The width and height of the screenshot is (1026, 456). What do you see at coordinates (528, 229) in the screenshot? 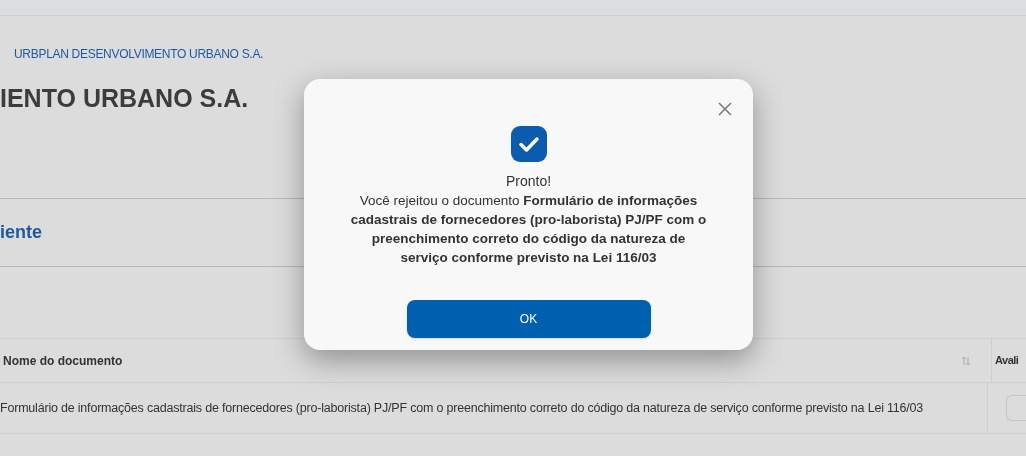
I see `dialog-message: Você rejeitou o documento Formulário de informações cadastrais de fornecedores (pro-laborista) PJ/PF com o preenchimento correto do código da natureza de serviço conforme previsto na Lei 116/03` at bounding box center [528, 229].